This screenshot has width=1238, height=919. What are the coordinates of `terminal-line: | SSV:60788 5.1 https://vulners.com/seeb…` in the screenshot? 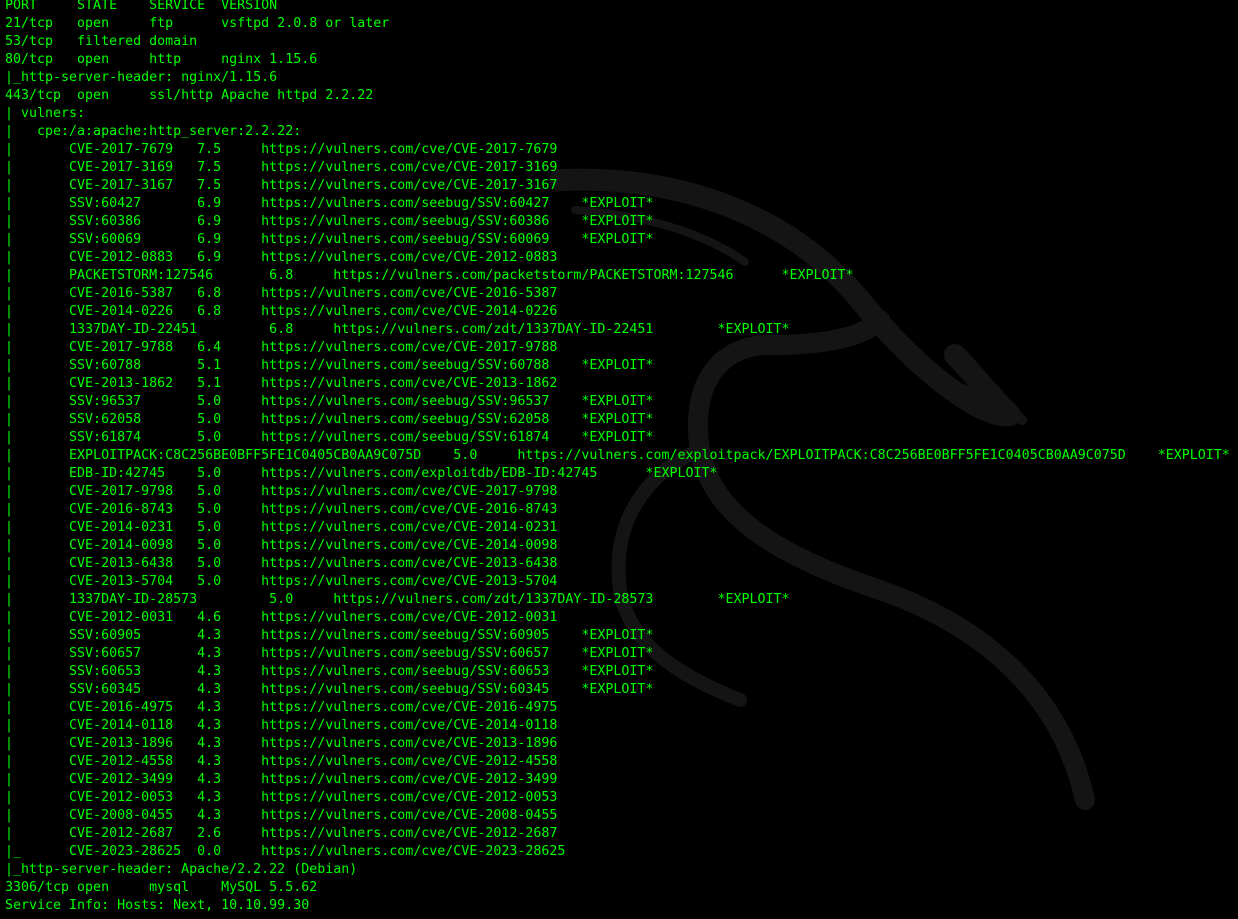 It's located at (329, 365).